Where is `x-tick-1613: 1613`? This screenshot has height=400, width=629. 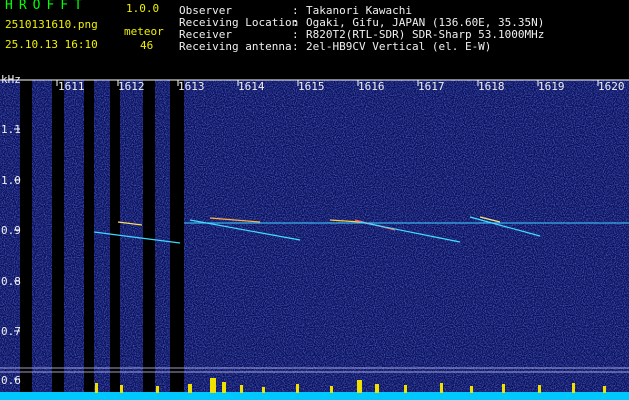 x-tick-1613: 1613 is located at coordinates (191, 86).